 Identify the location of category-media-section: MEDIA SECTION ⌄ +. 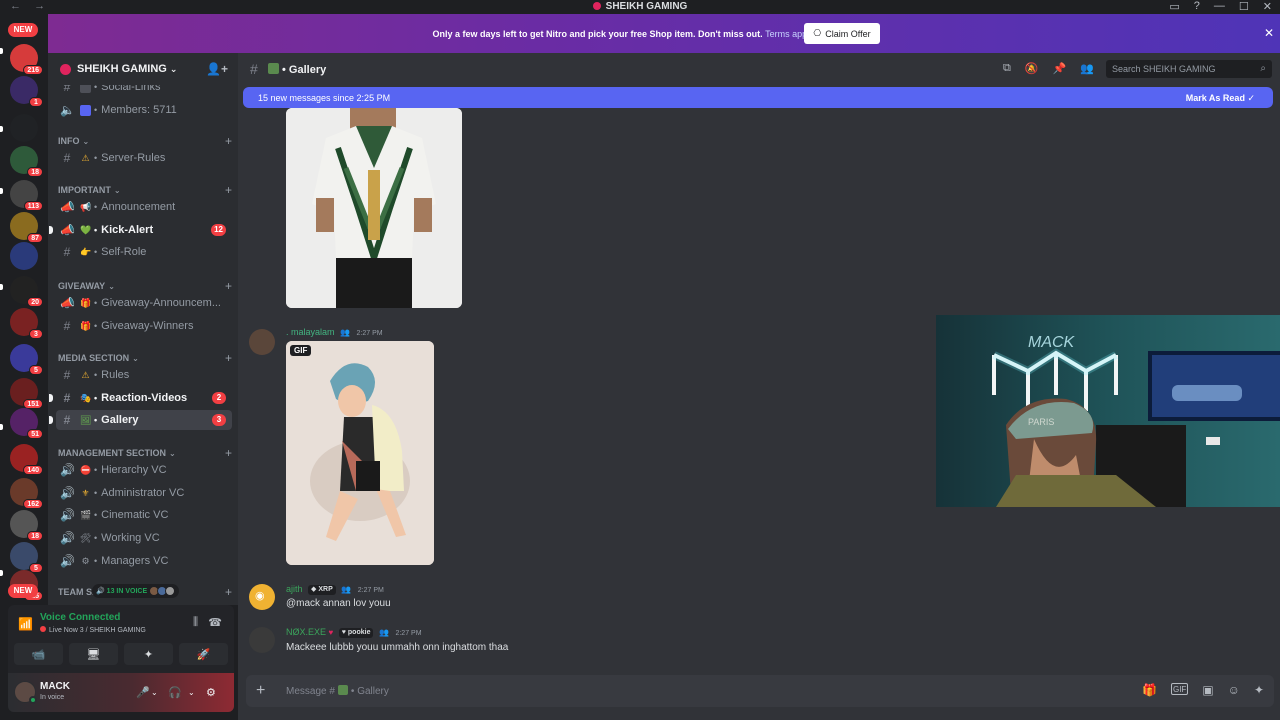
(145, 358).